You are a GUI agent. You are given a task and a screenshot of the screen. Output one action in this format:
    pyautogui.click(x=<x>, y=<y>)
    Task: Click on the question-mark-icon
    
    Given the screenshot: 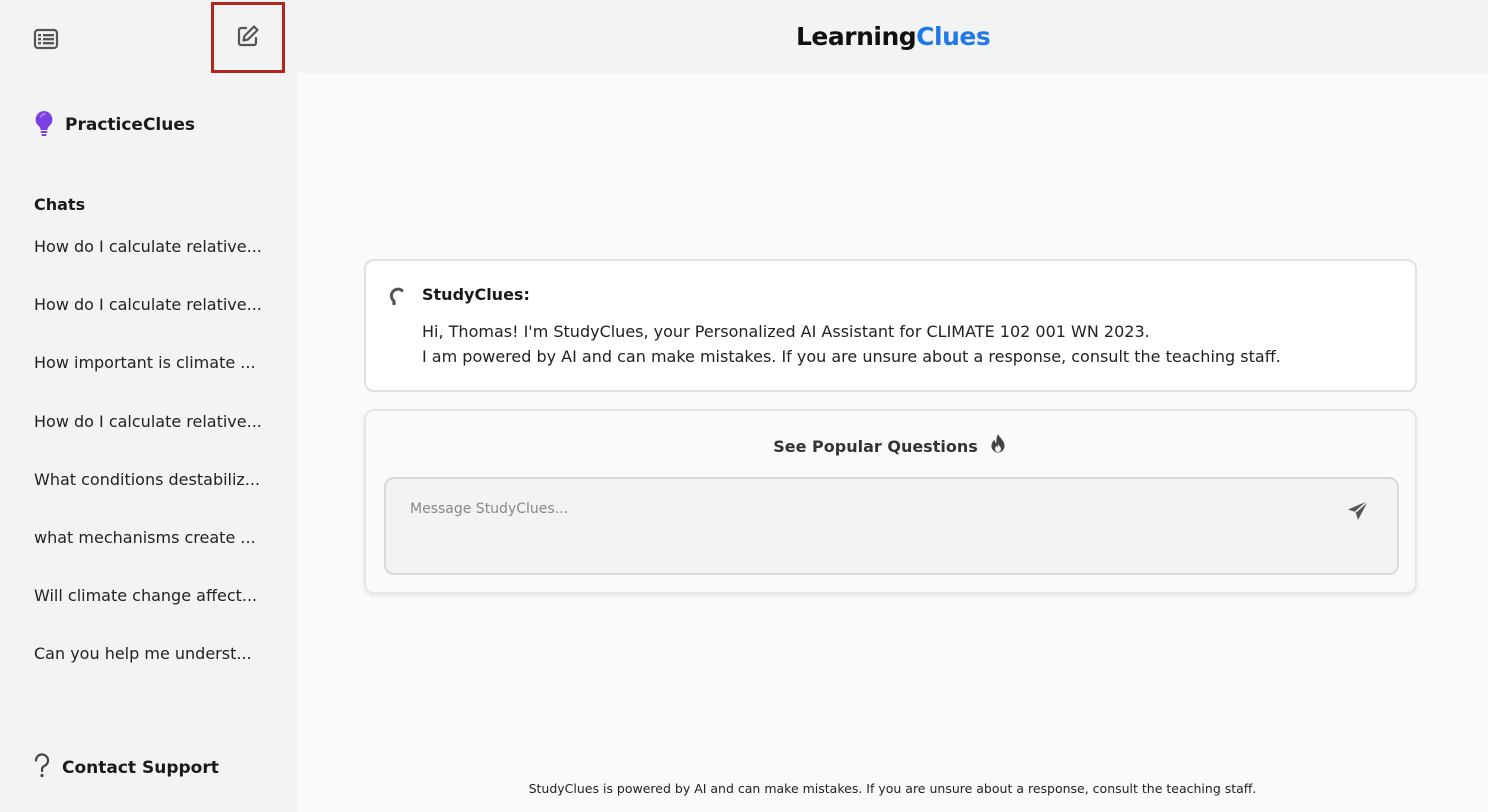 What is the action you would take?
    pyautogui.click(x=42, y=768)
    